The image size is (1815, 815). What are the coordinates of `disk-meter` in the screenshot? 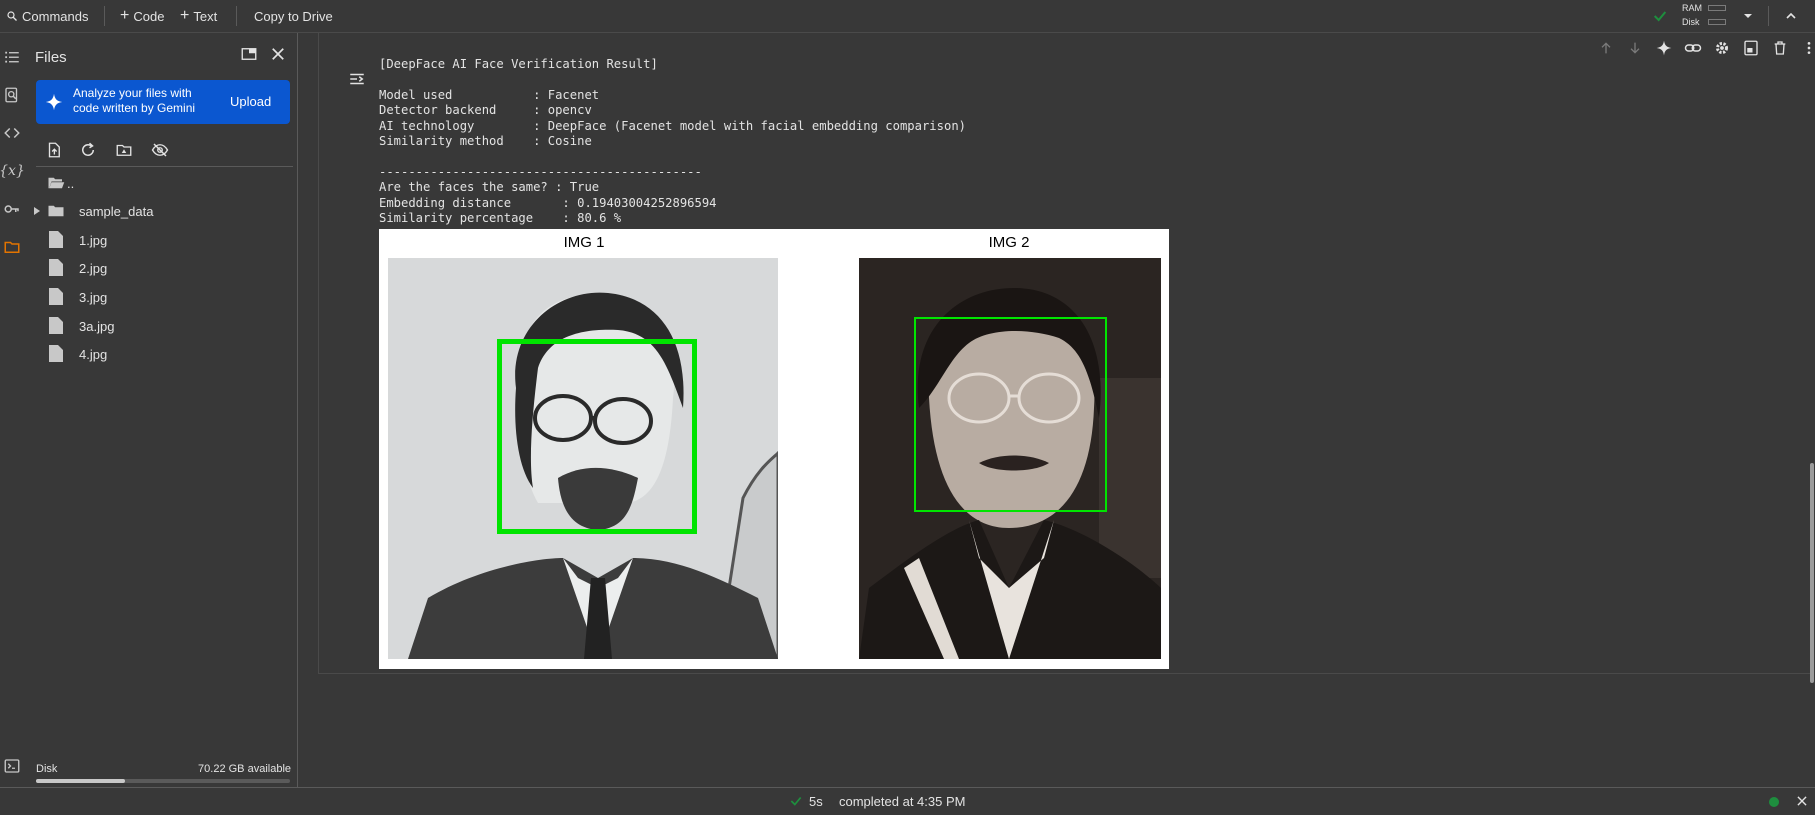 It's located at (1717, 22).